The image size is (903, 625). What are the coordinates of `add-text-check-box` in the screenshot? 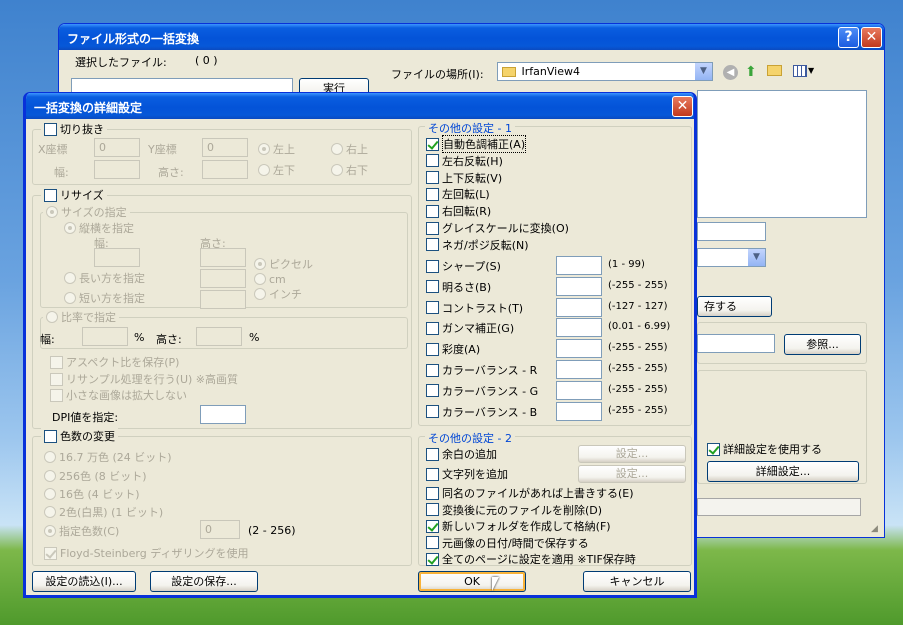 It's located at (432, 474).